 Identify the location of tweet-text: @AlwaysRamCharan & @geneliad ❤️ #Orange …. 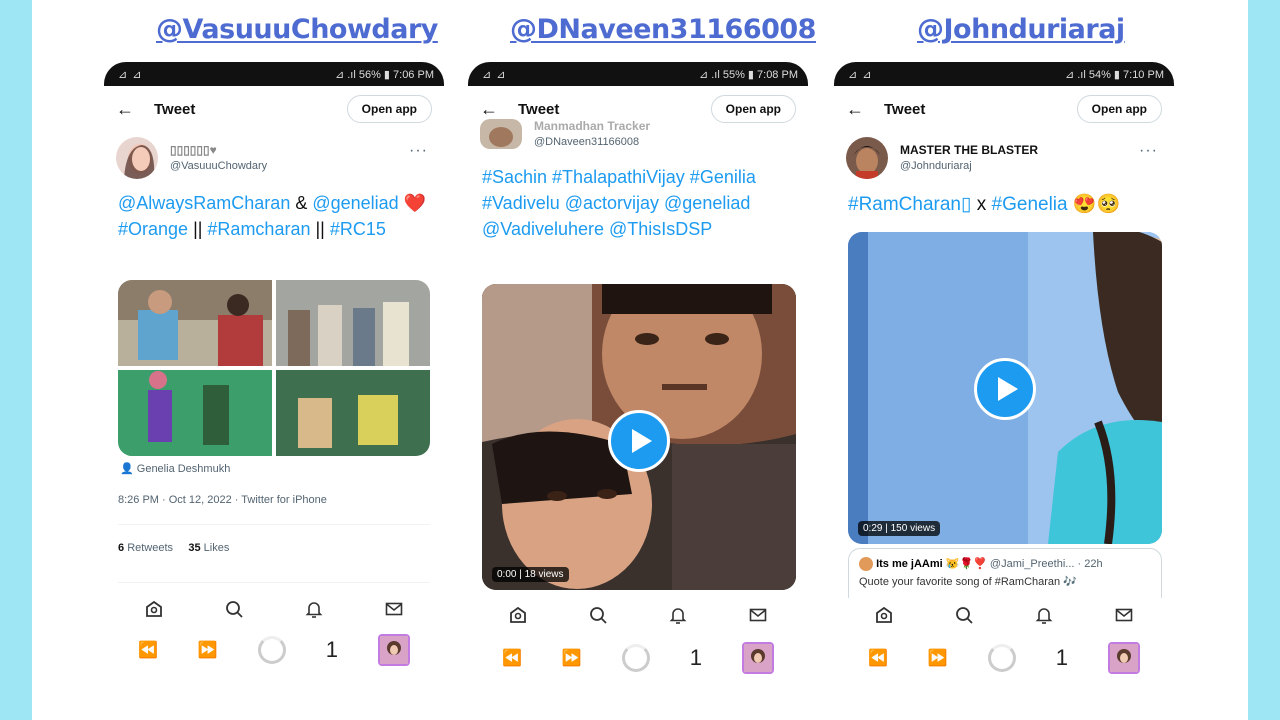
(274, 213).